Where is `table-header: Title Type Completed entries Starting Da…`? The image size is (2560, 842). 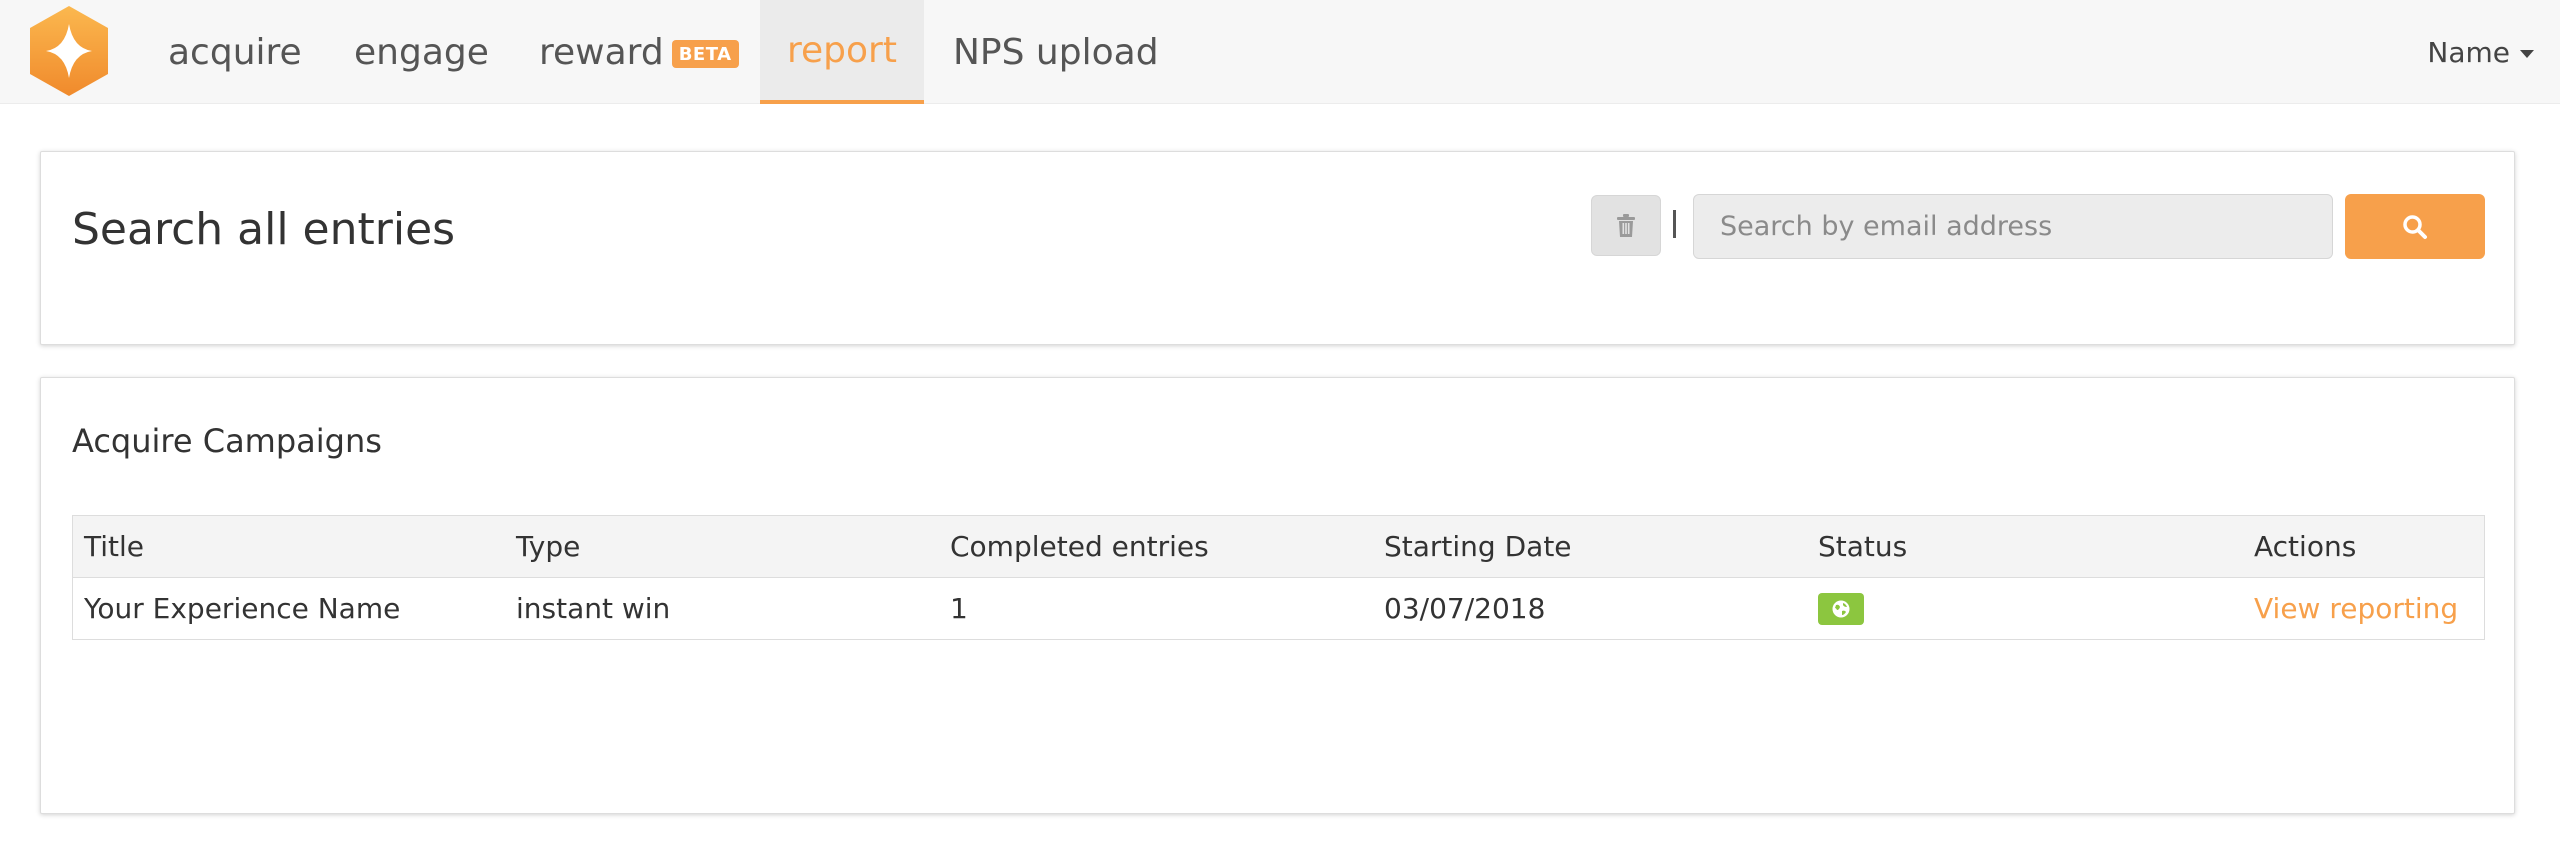
table-header: Title Type Completed entries Starting Da… is located at coordinates (1278, 547).